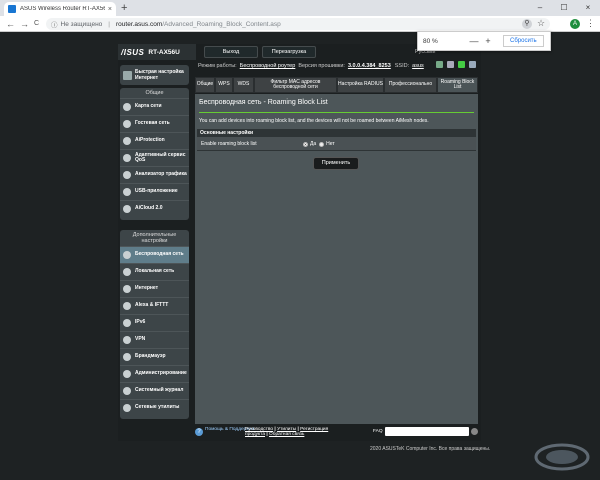 The width and height of the screenshot is (600, 480). What do you see at coordinates (154, 106) in the screenshot?
I see `sidebar-item-network-map: Карта сети` at bounding box center [154, 106].